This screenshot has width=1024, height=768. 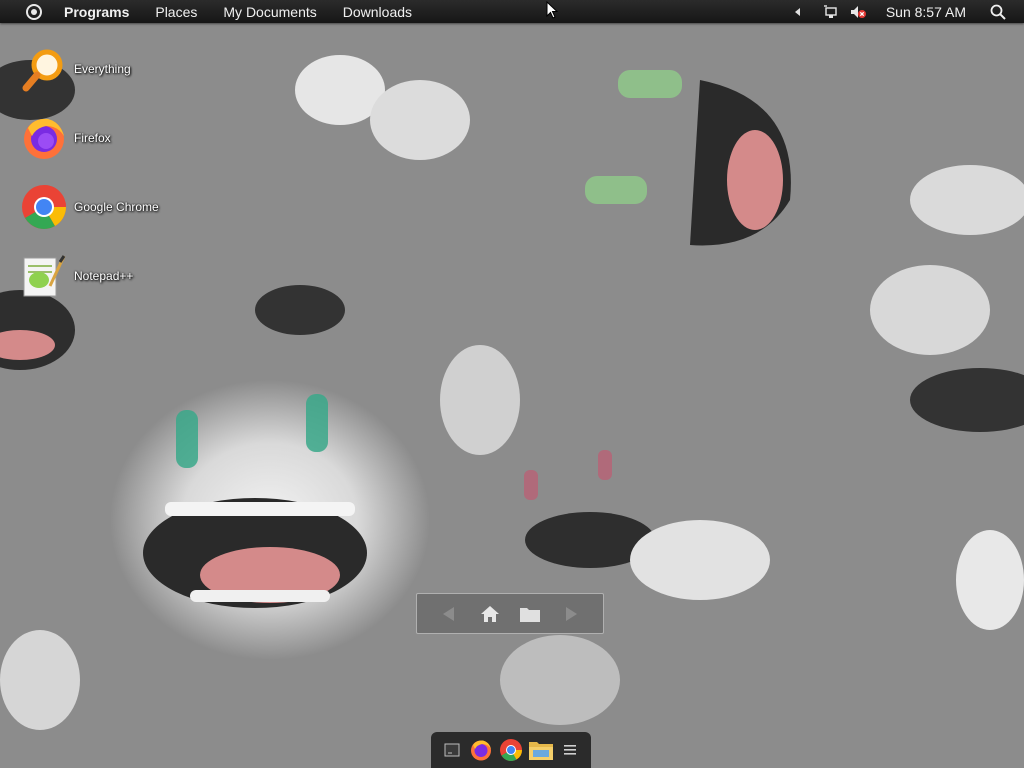 I want to click on terminal-icon, so click(x=452, y=750).